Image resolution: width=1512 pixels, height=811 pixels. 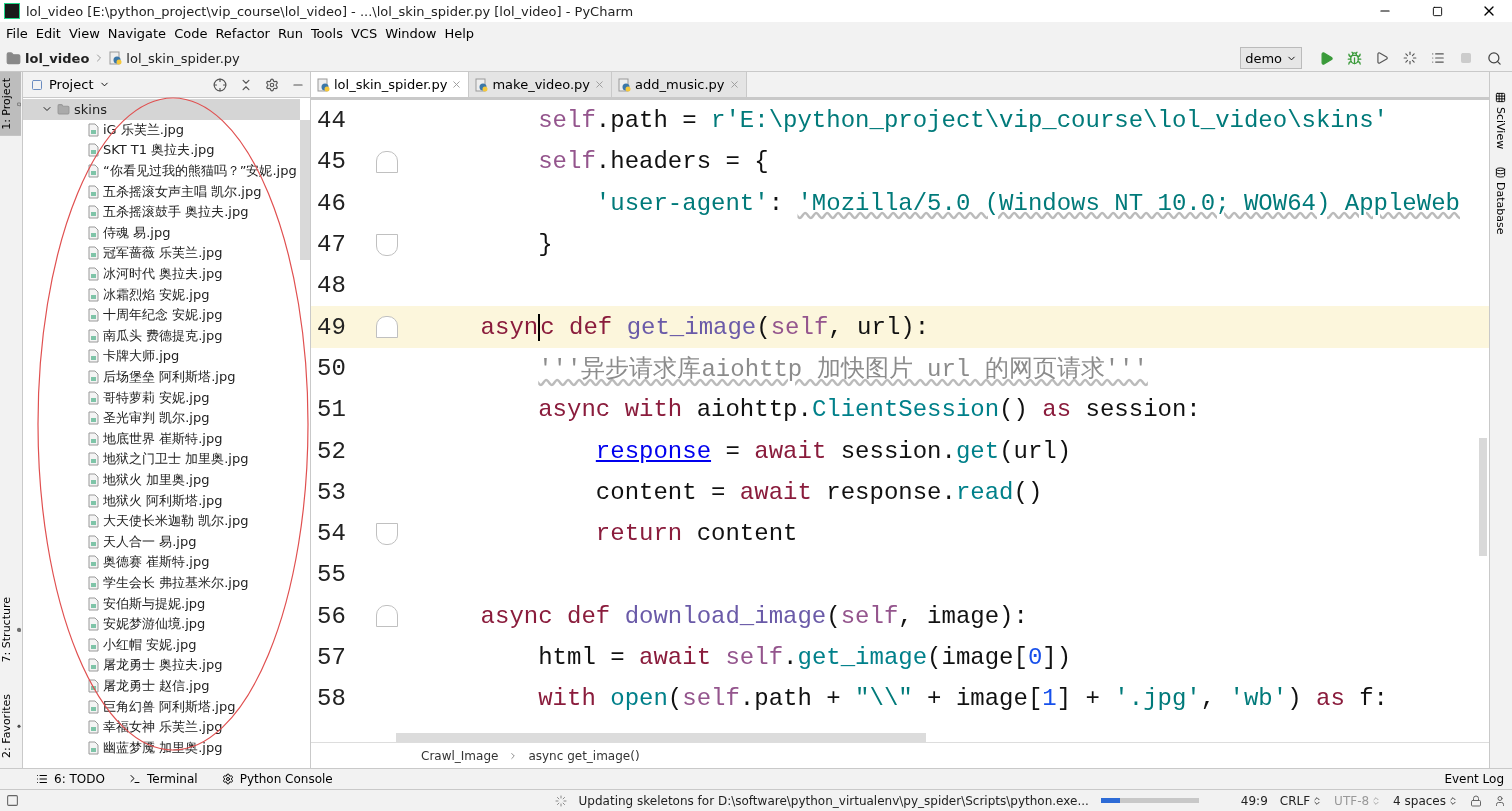 What do you see at coordinates (141, 356) in the screenshot?
I see `file-name: 卡牌大师.jpg` at bounding box center [141, 356].